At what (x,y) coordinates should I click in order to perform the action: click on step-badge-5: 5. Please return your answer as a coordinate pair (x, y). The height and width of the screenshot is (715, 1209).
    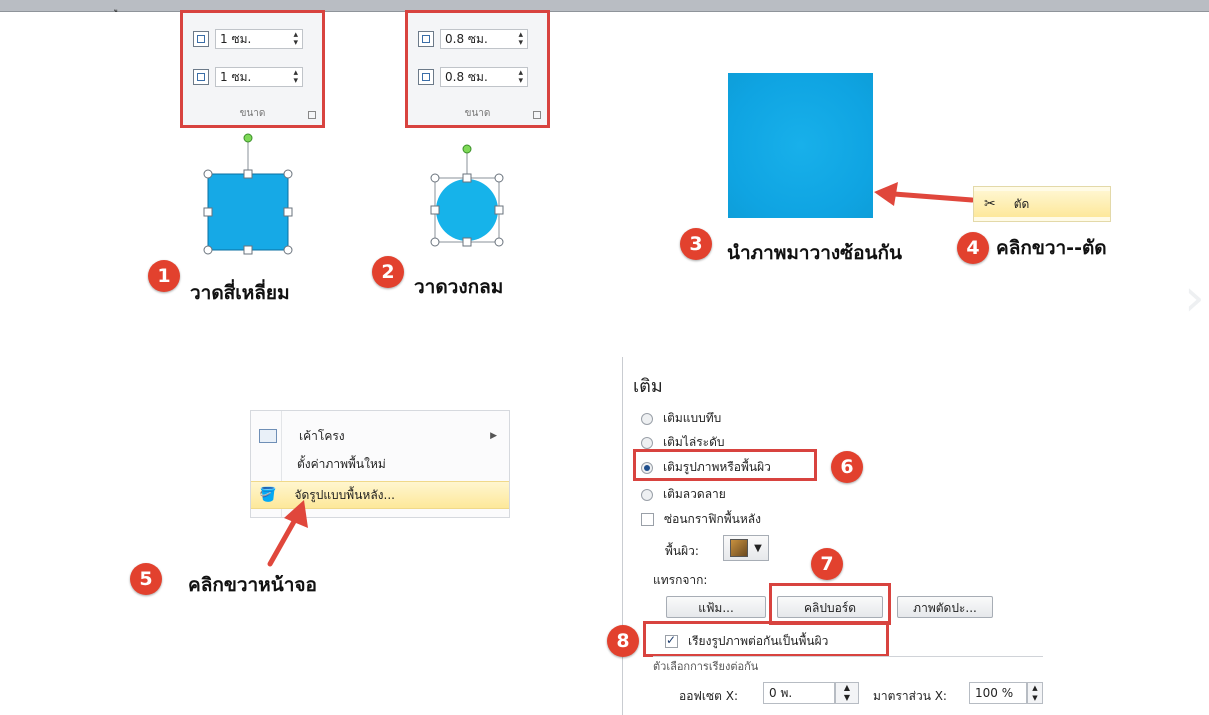
    Looking at the image, I should click on (146, 579).